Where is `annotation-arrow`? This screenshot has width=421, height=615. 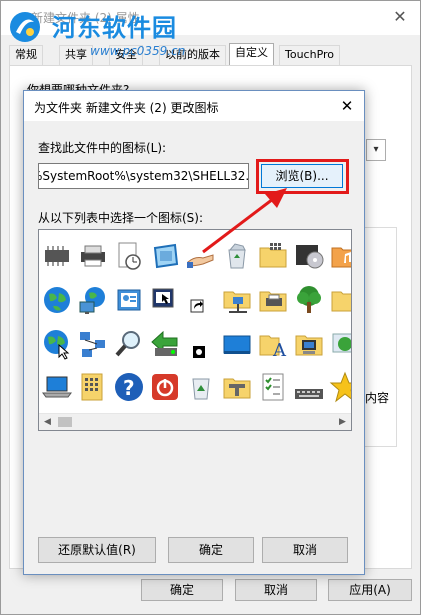 annotation-arrow is located at coordinates (244, 221).